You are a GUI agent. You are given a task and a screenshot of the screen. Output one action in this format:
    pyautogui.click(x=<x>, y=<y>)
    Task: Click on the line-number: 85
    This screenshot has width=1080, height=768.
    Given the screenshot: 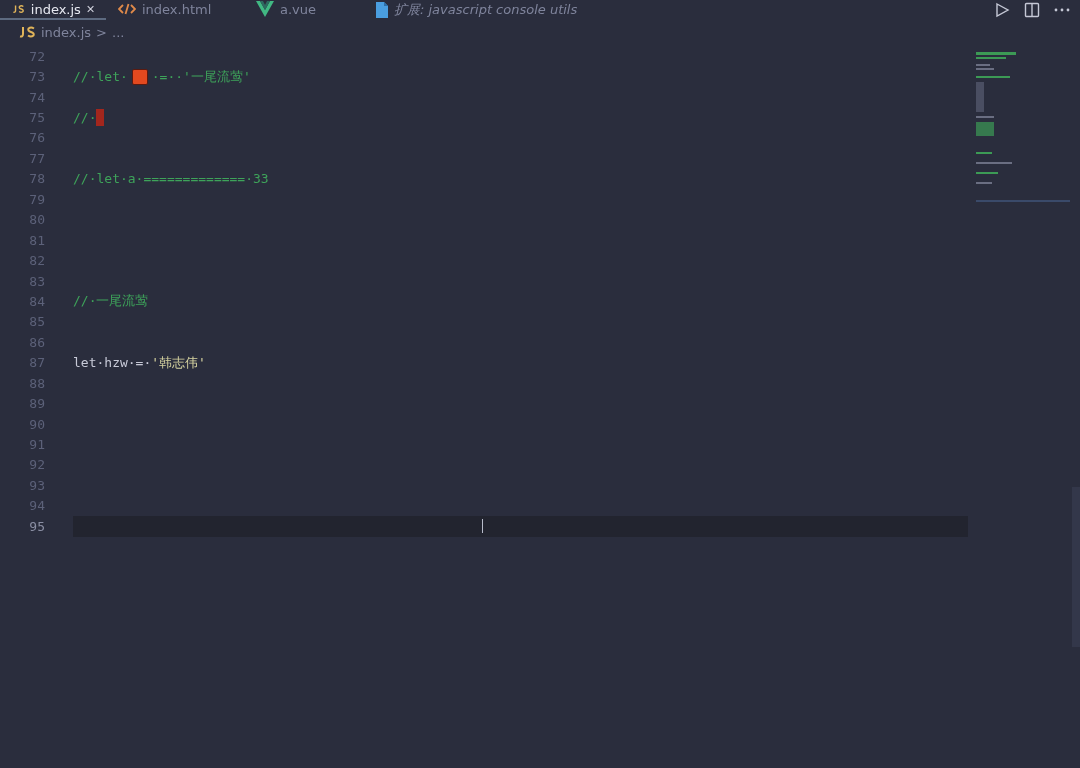 What is the action you would take?
    pyautogui.click(x=37, y=322)
    